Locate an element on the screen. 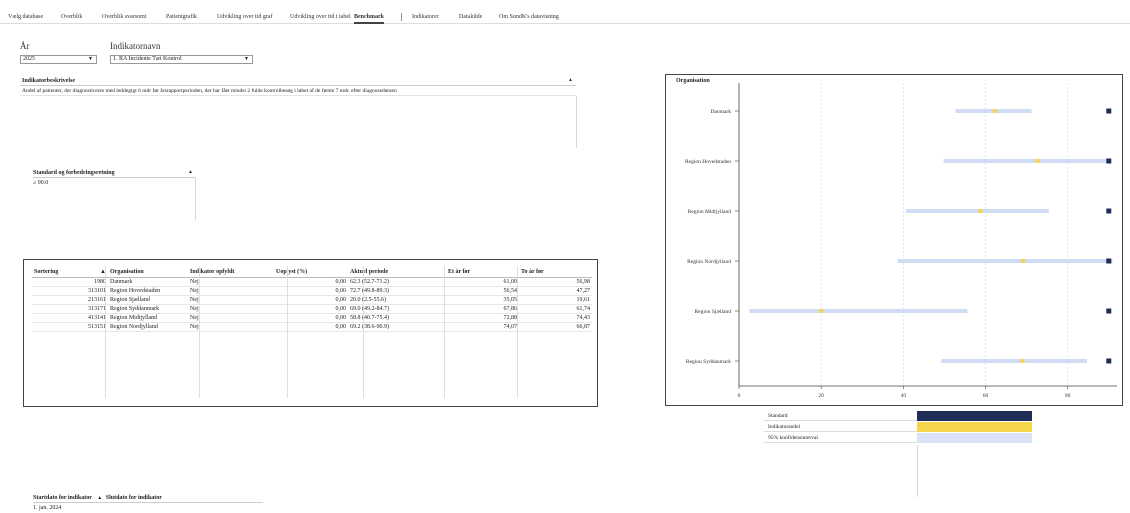 Image resolution: width=1130 pixels, height=513 pixels. end-date-header: Slutdato for indikator is located at coordinates (133, 498).